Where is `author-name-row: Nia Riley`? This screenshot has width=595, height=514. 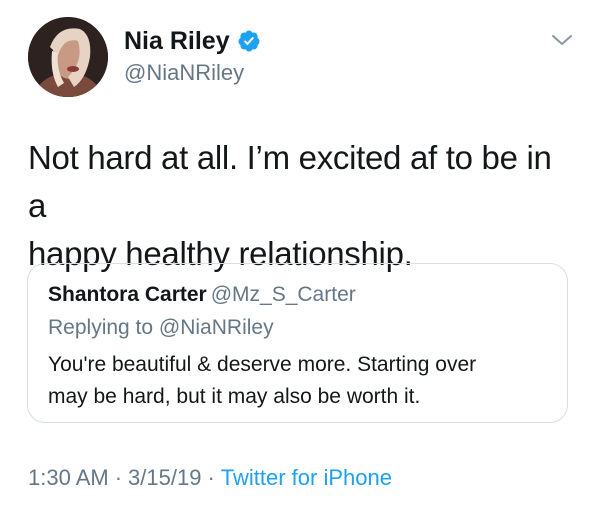
author-name-row: Nia Riley is located at coordinates (192, 41).